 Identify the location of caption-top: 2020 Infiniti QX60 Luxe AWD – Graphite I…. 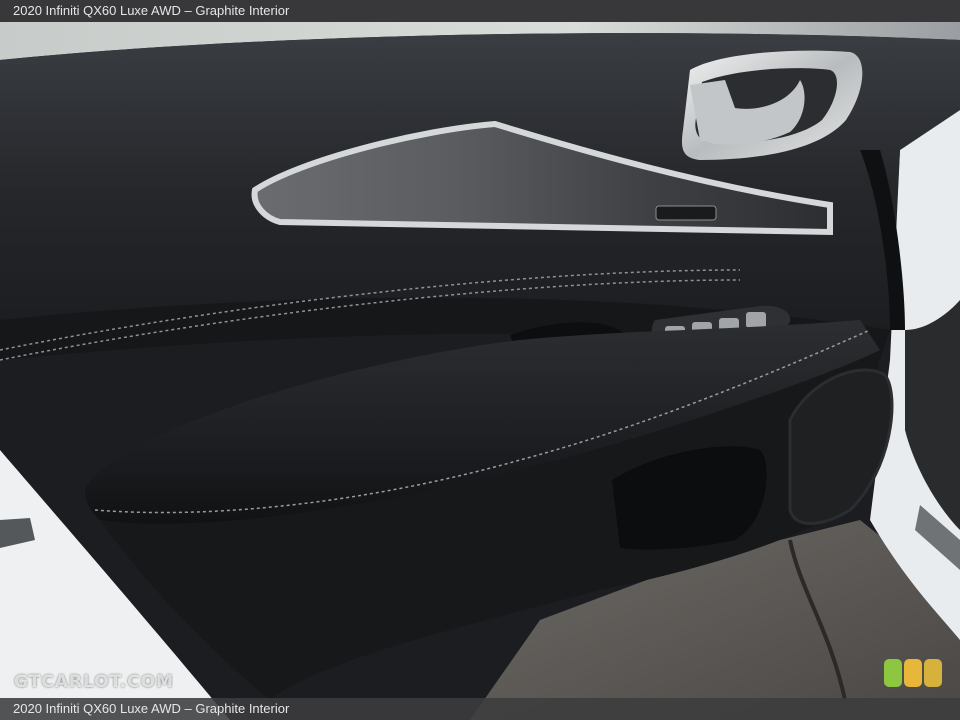
(480, 11).